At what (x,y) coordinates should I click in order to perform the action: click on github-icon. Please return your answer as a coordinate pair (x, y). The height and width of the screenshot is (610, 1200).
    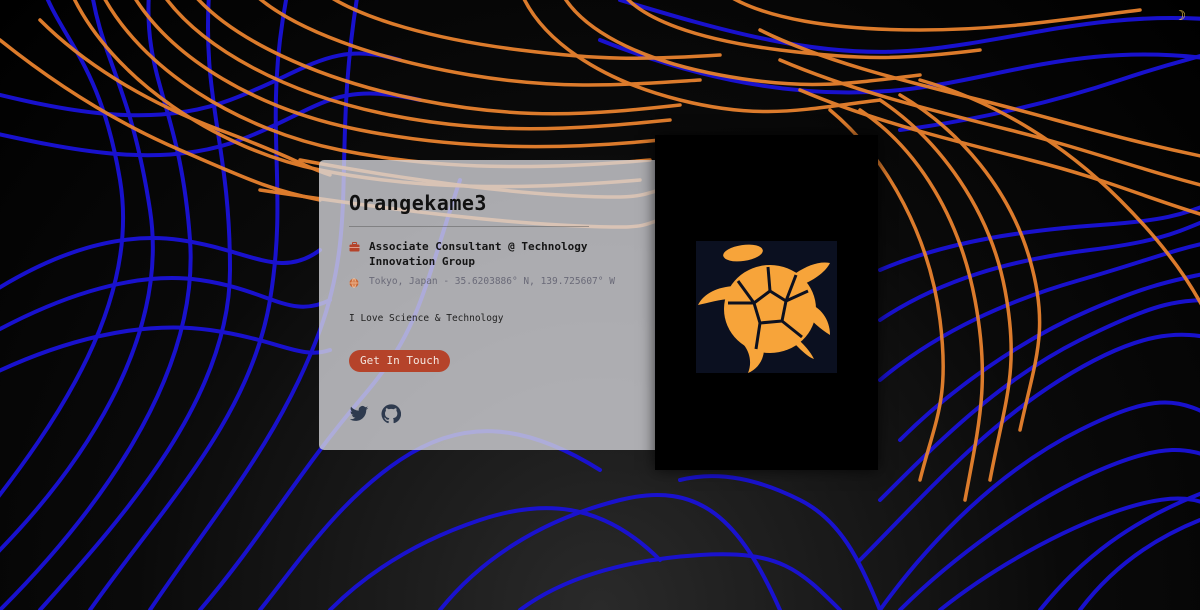
    Looking at the image, I should click on (391, 414).